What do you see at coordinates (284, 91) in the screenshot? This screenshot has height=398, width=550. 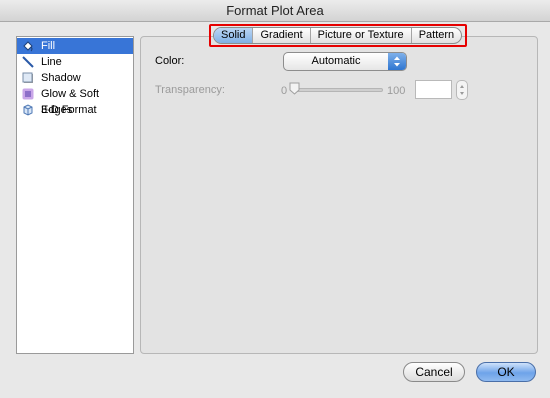 I see `slider-min-label: 0` at bounding box center [284, 91].